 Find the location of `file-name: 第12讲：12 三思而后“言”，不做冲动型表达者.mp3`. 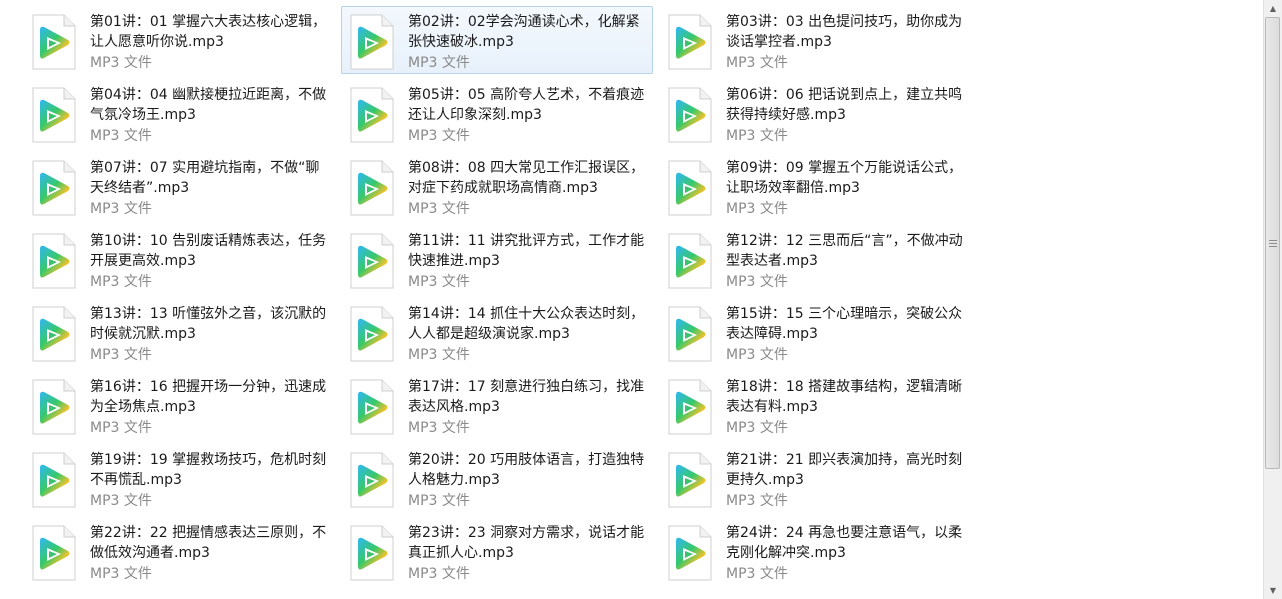

file-name: 第12讲：12 三思而后“言”，不做冲动型表达者.mp3 is located at coordinates (844, 251).